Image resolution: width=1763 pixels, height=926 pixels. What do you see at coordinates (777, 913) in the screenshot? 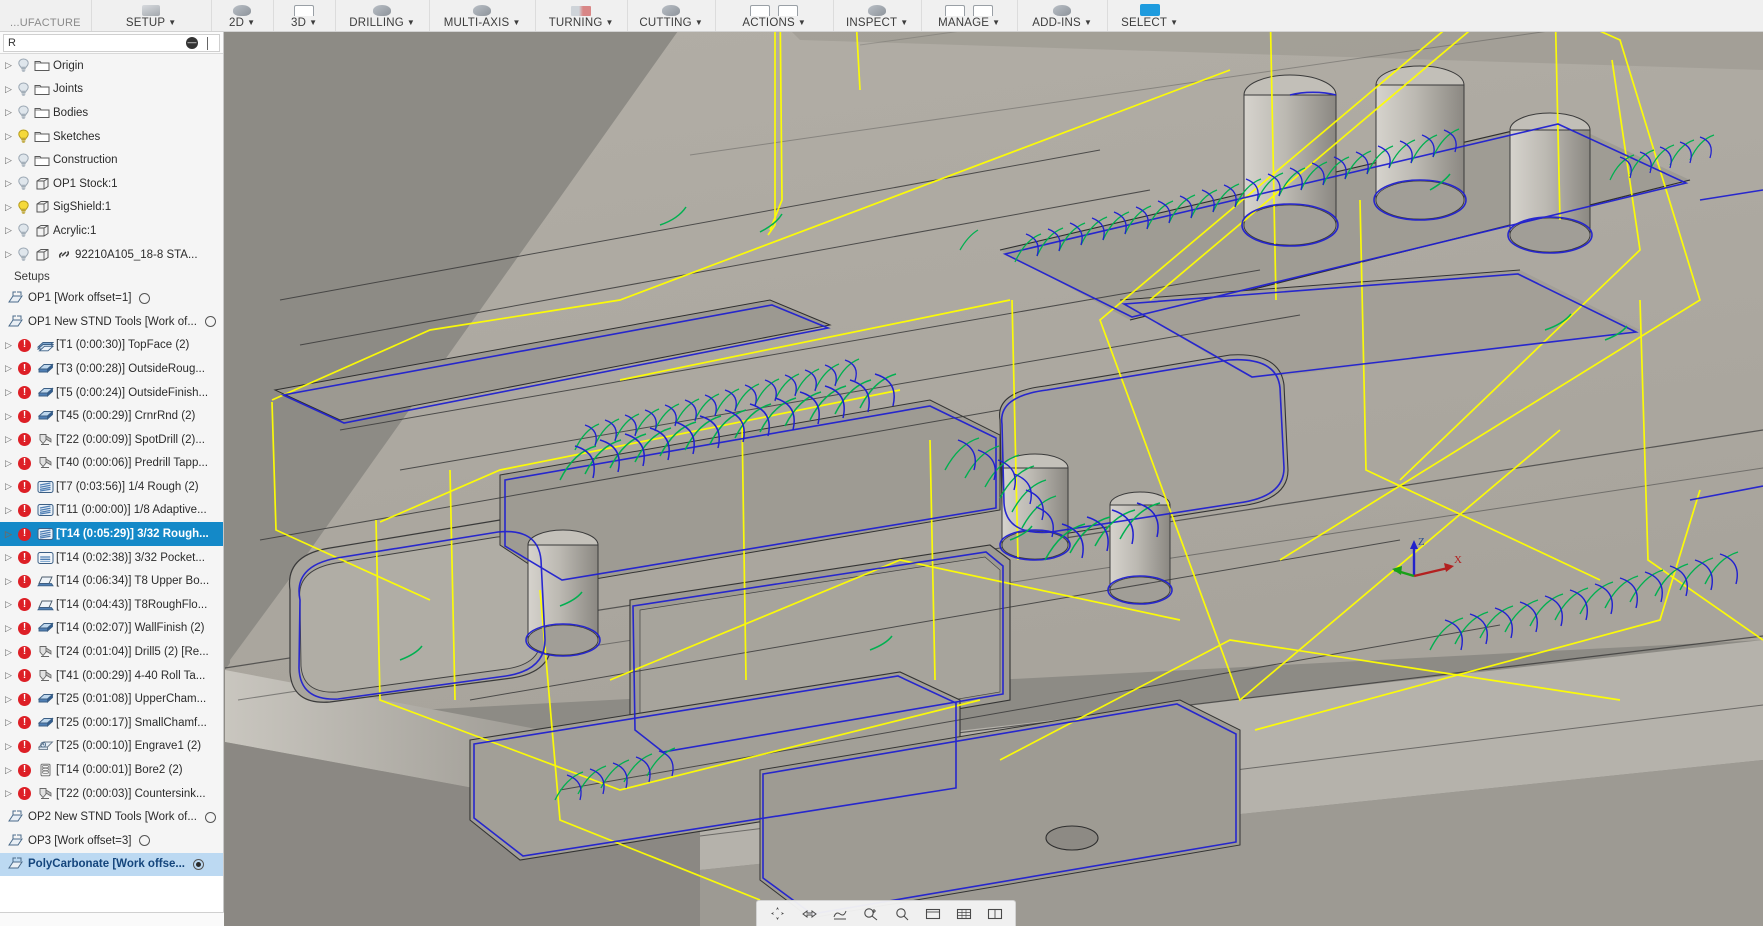
I see `orbit-icon` at bounding box center [777, 913].